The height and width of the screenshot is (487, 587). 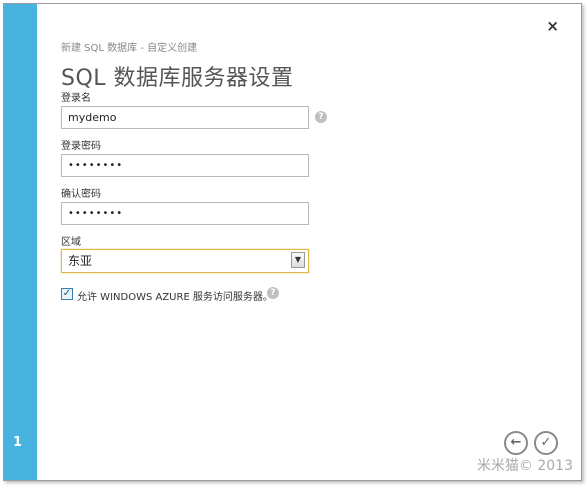 What do you see at coordinates (76, 98) in the screenshot?
I see `login-name-label: 登录名` at bounding box center [76, 98].